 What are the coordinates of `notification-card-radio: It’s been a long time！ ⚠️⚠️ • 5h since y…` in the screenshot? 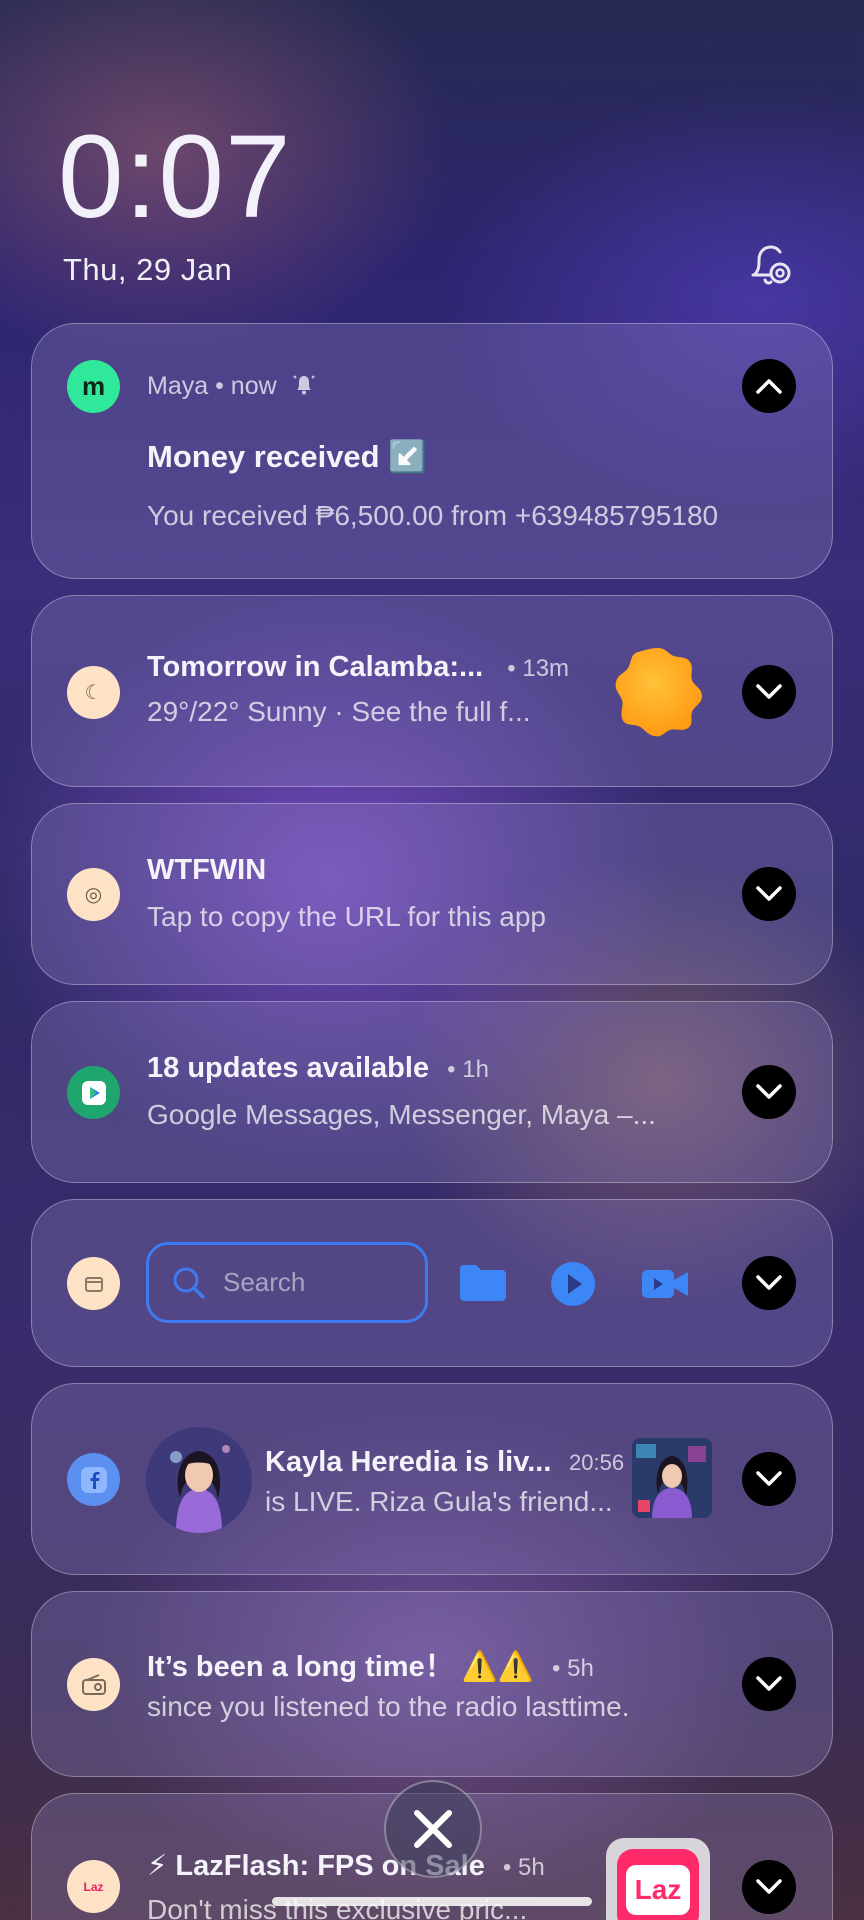 It's located at (432, 1684).